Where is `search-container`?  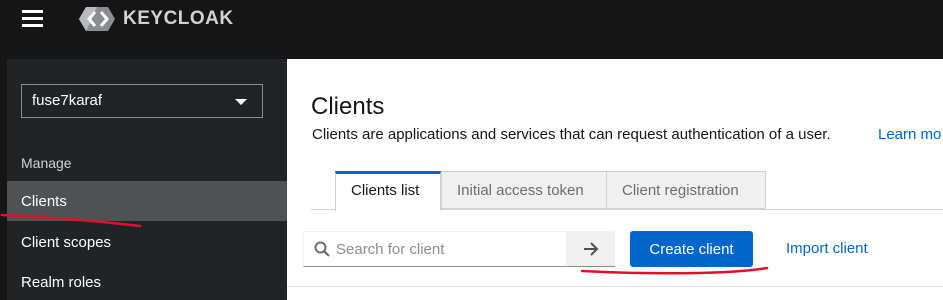
search-container is located at coordinates (435, 249).